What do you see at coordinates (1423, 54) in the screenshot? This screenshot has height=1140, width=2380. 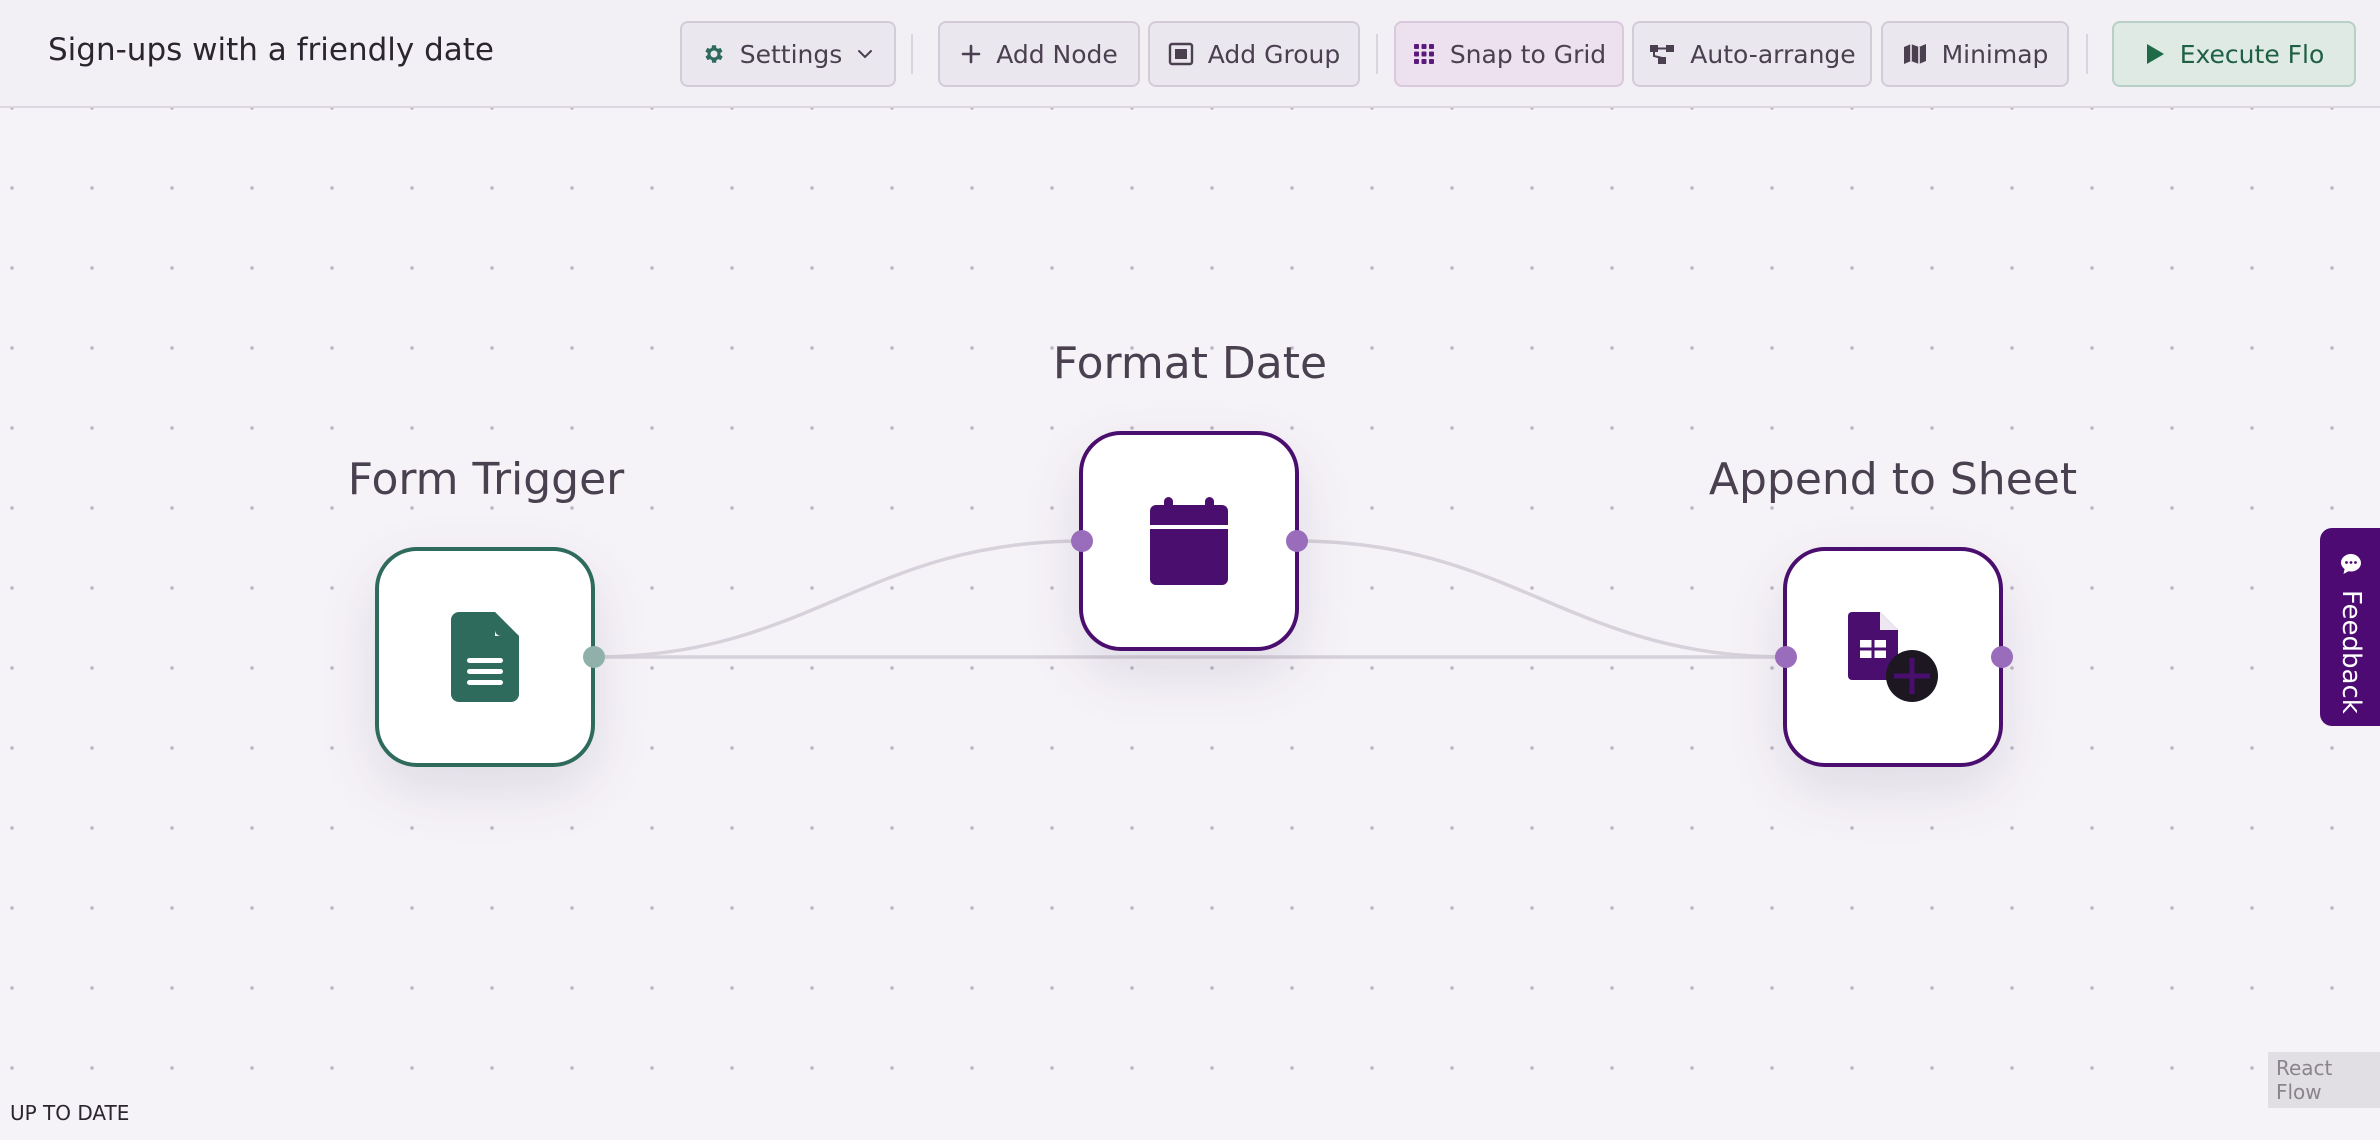 I see `grid-icon` at bounding box center [1423, 54].